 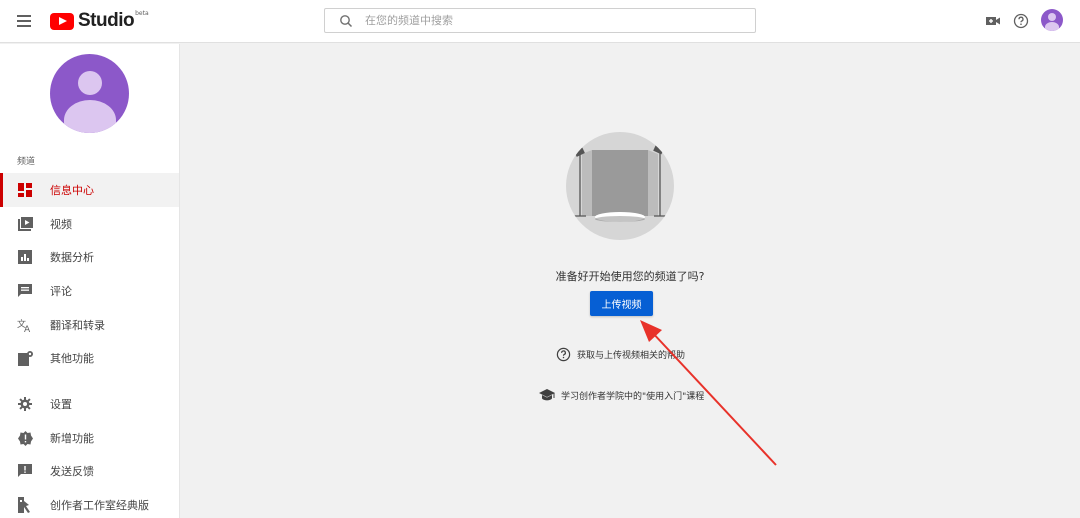 I want to click on sidebar-item-label: 视频, so click(x=61, y=224).